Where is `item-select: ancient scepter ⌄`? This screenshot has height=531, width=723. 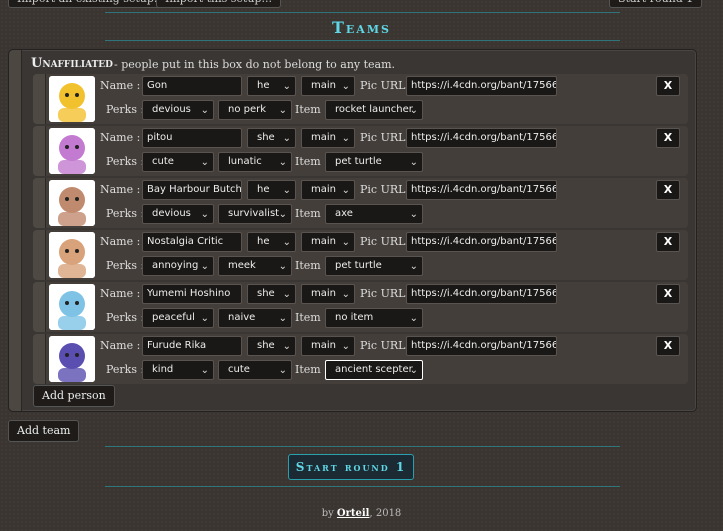 item-select: ancient scepter ⌄ is located at coordinates (374, 370).